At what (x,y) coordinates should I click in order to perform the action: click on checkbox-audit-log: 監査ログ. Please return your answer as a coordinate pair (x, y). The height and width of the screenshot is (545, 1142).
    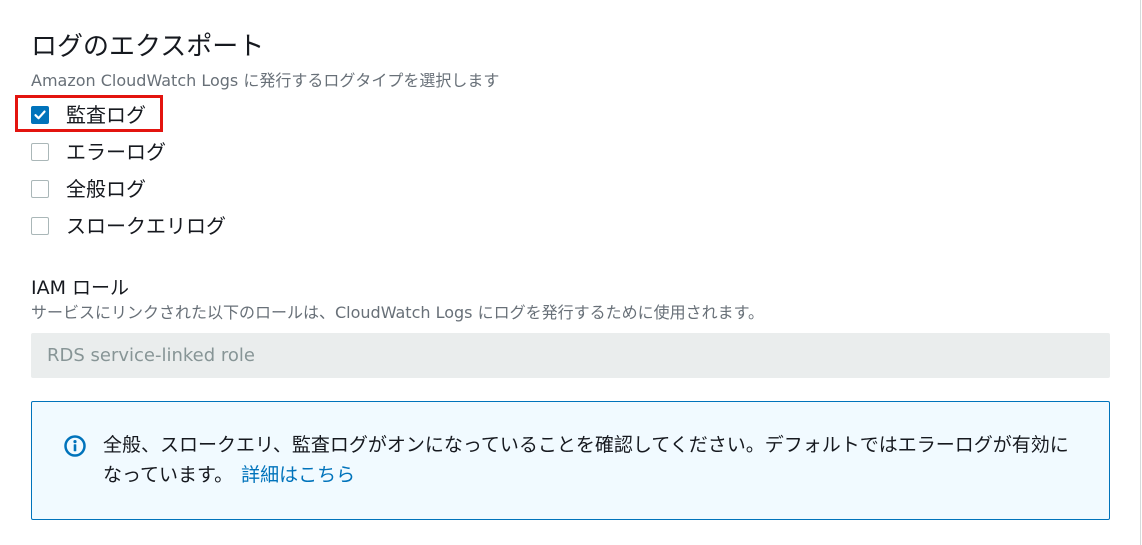
    Looking at the image, I should click on (88, 115).